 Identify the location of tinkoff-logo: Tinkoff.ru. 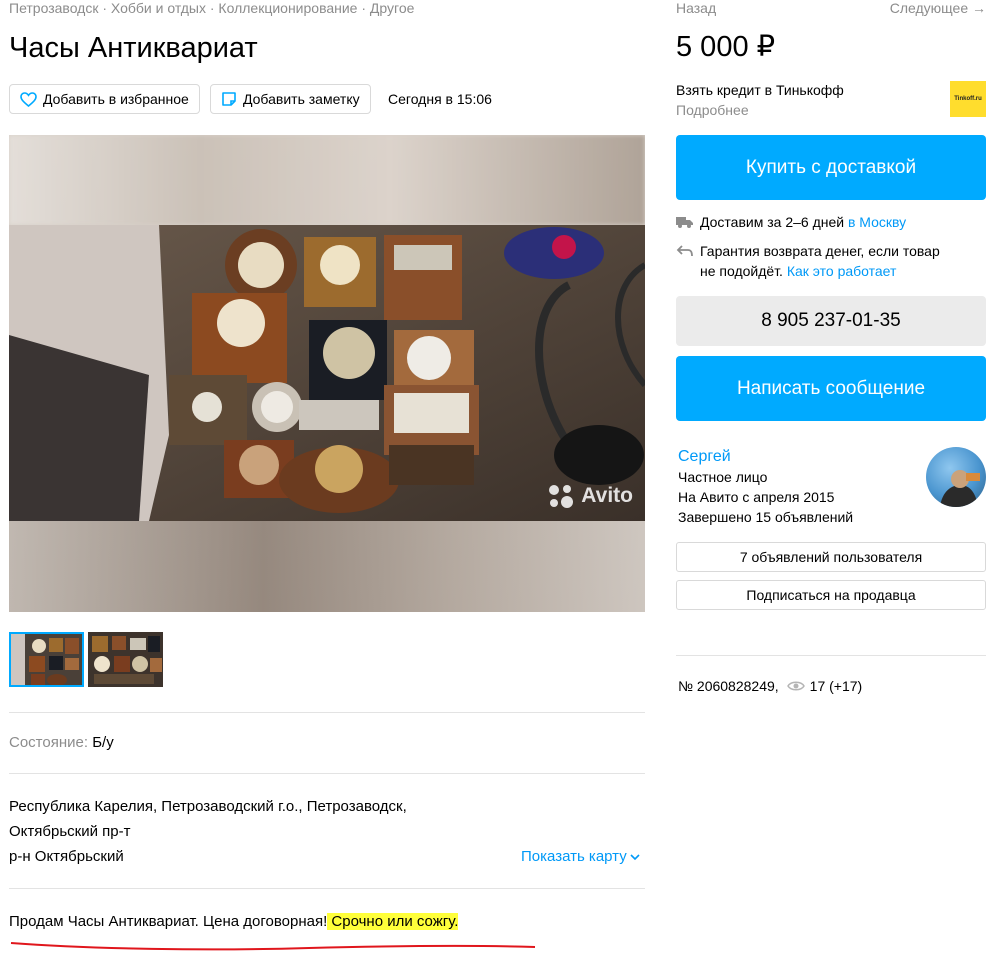
(968, 99).